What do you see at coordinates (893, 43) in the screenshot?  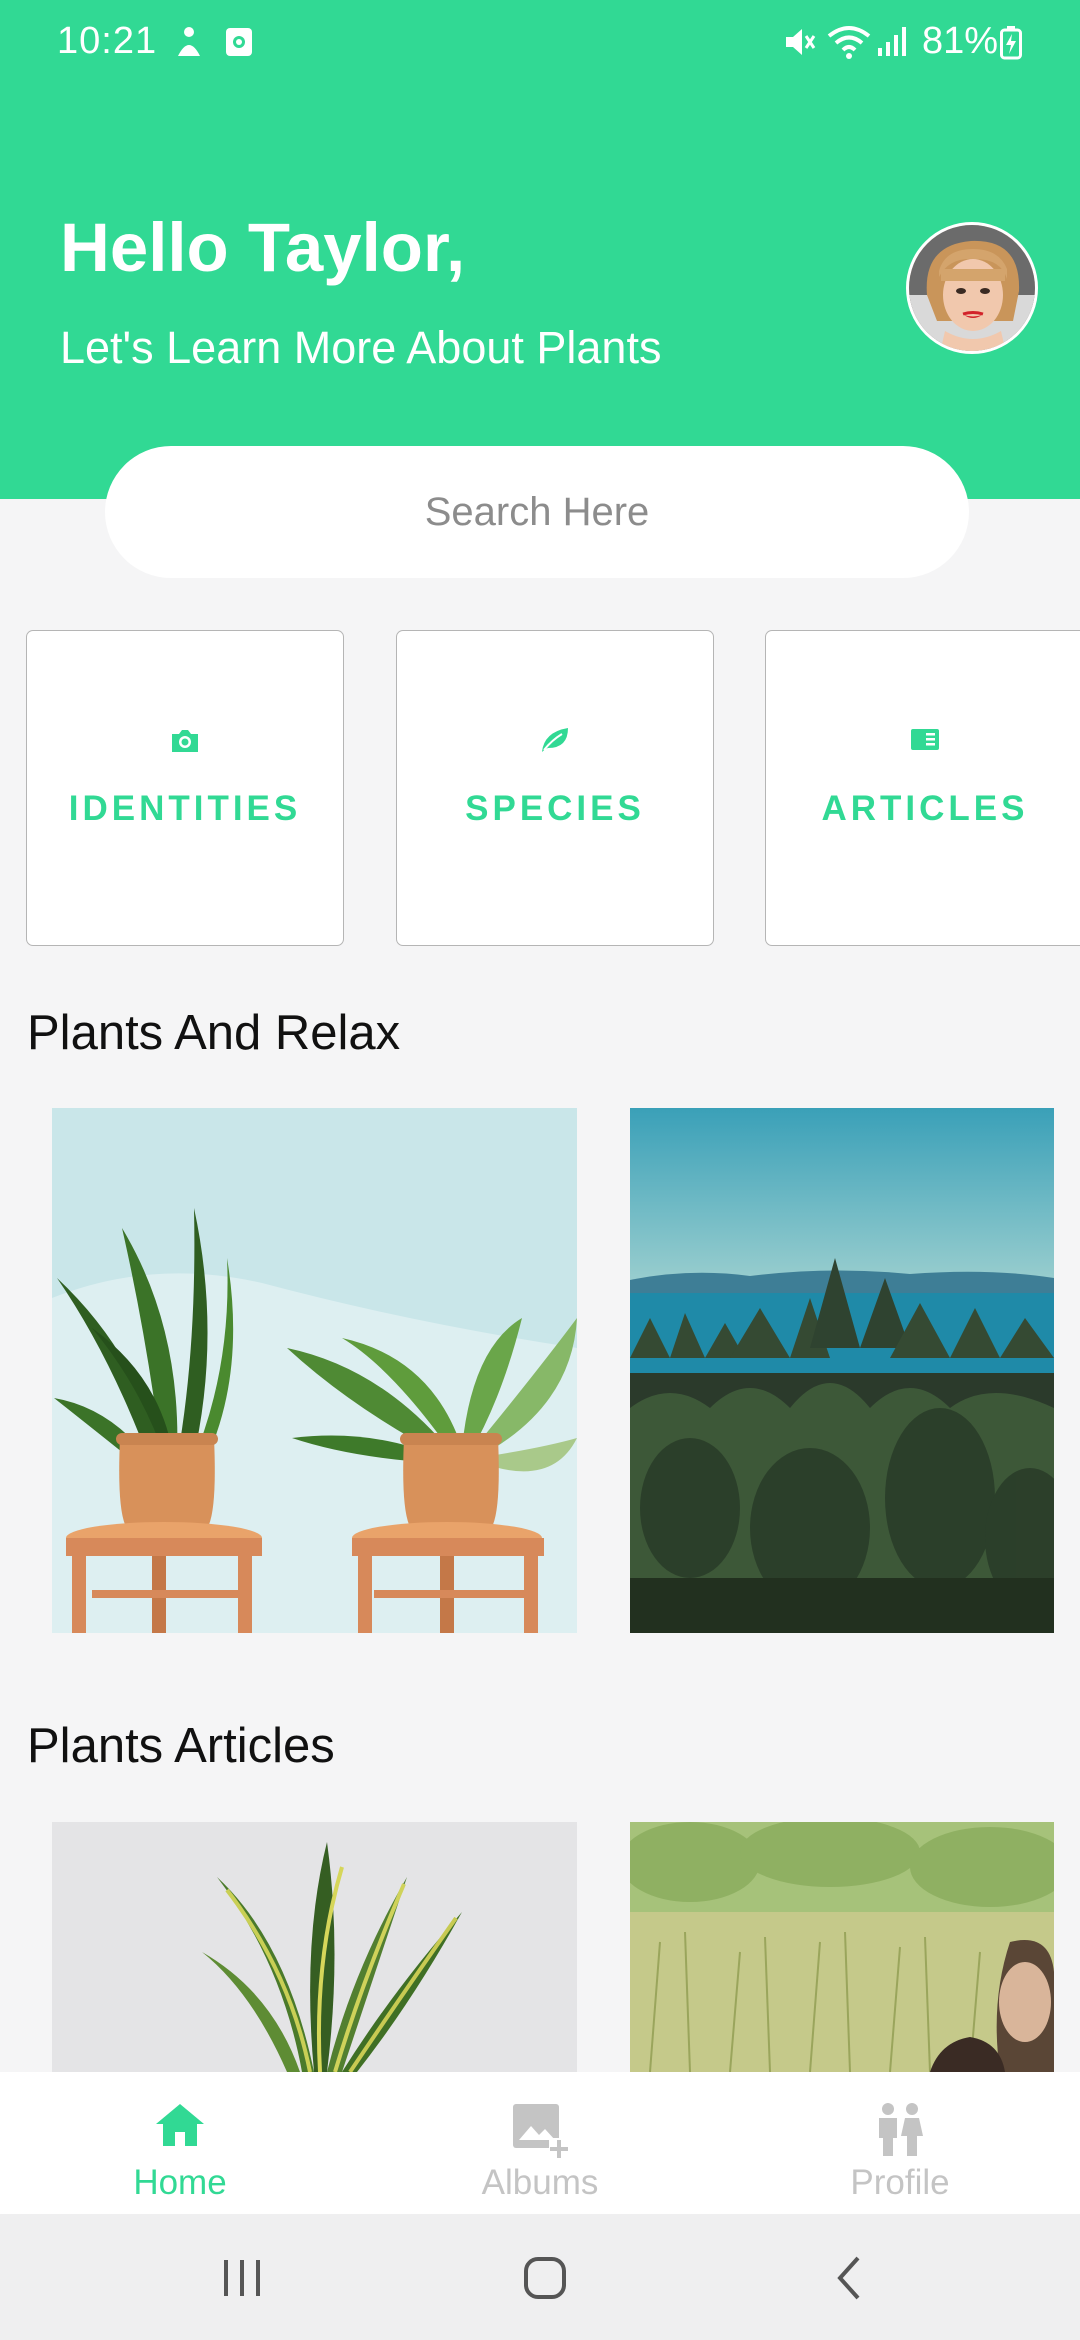 I see `signal-icon` at bounding box center [893, 43].